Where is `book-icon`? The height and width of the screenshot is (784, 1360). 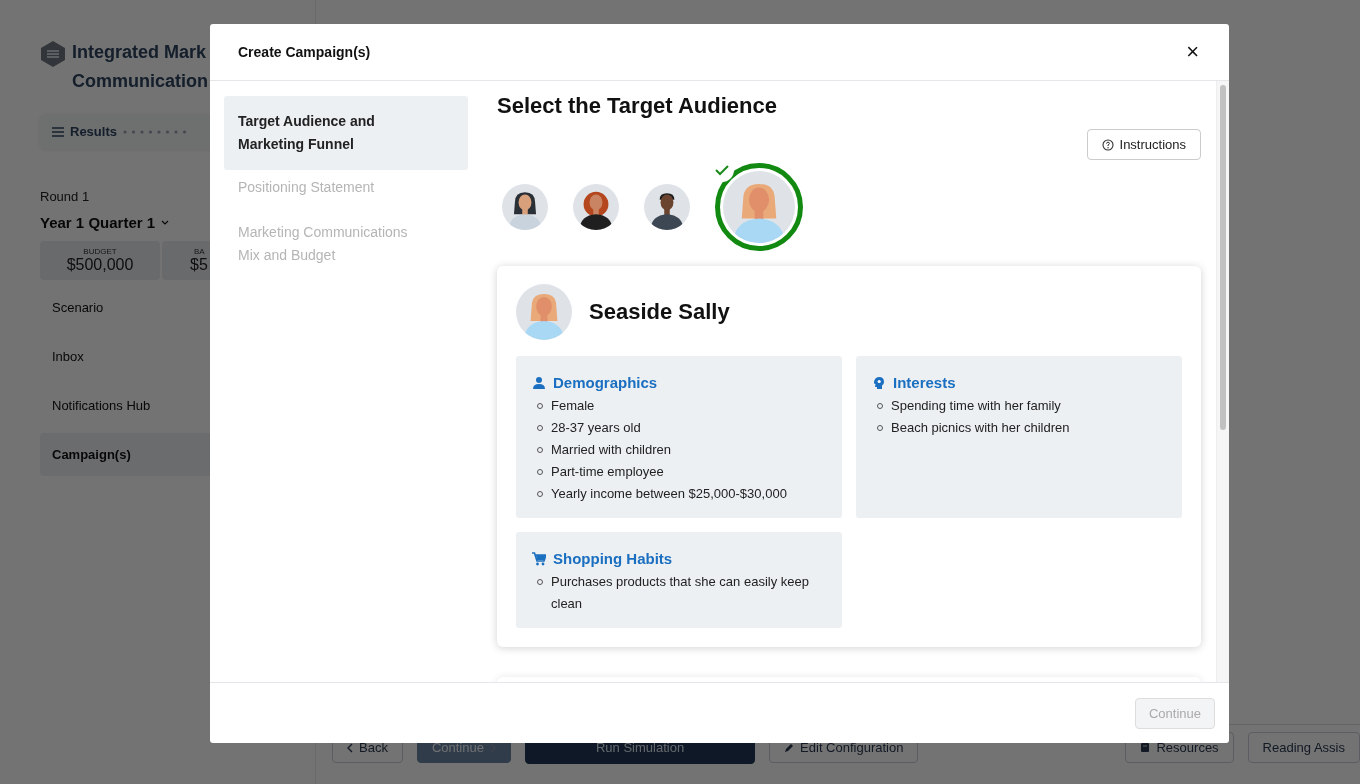
book-icon is located at coordinates (1145, 747).